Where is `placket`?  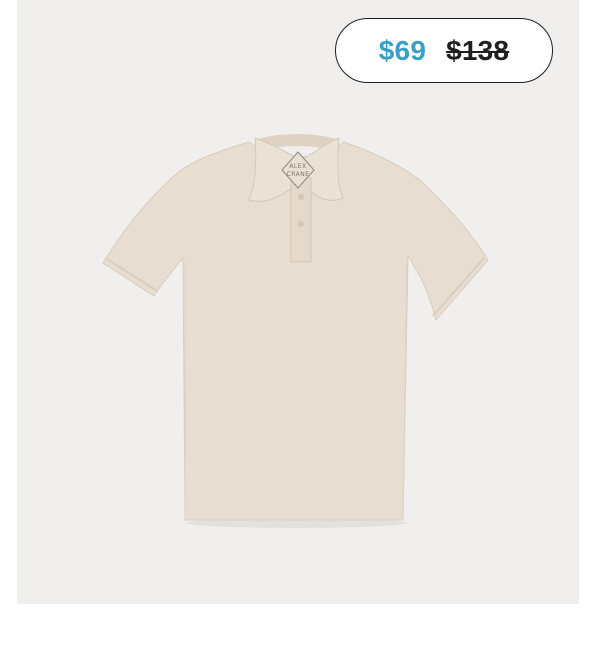
placket is located at coordinates (301, 220).